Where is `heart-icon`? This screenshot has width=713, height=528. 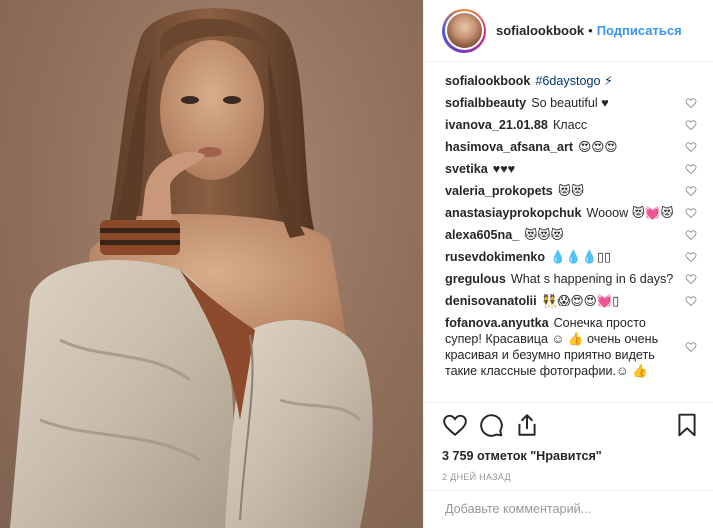
heart-icon is located at coordinates (455, 425).